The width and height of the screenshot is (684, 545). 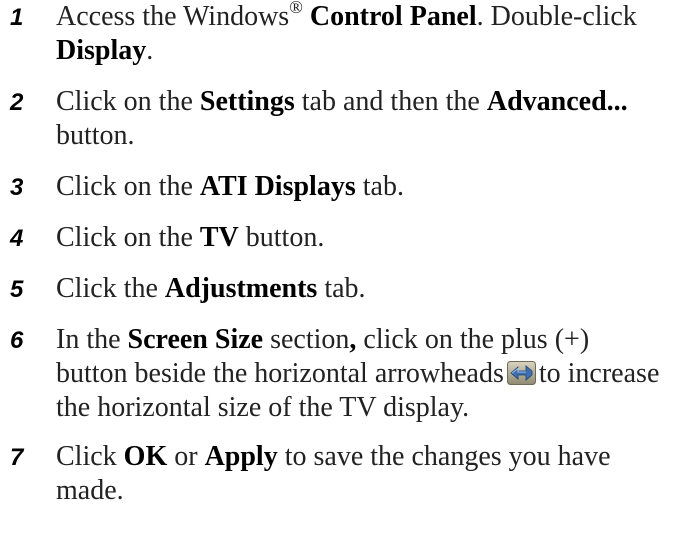 I want to click on step-text: Click on the TV button., so click(x=361, y=238).